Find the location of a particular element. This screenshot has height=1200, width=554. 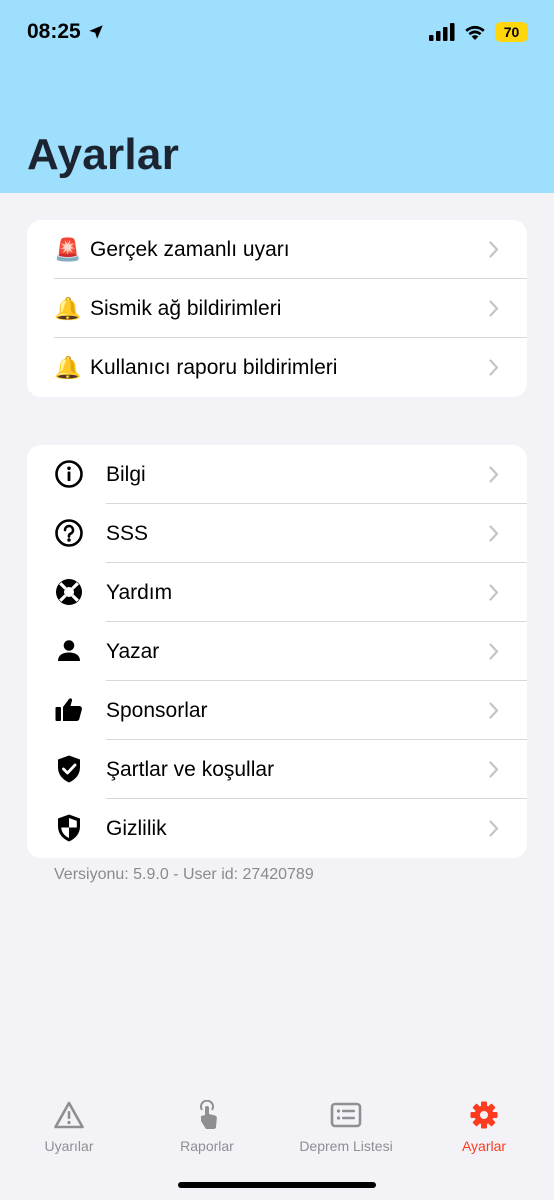

row-seismic-network-notifications: 🔔 Sismik ağ bildirimleri is located at coordinates (277, 308).